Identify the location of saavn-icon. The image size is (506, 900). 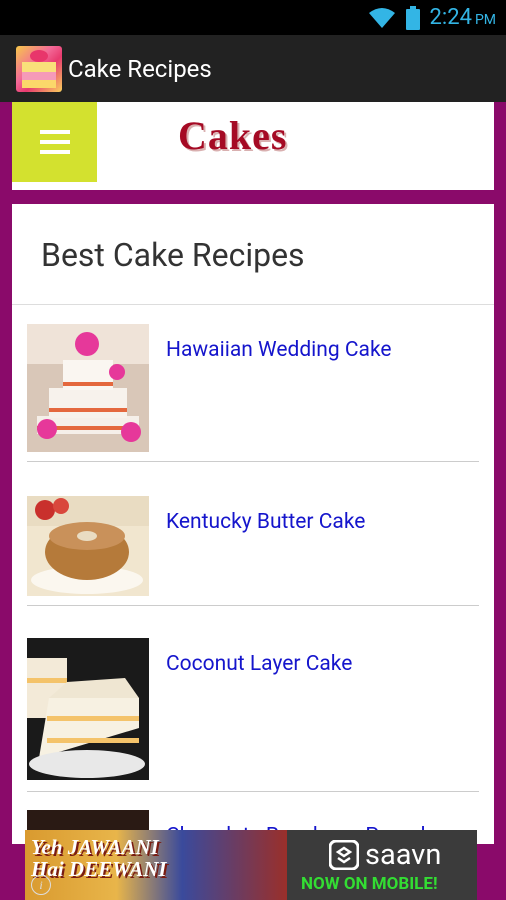
(344, 855).